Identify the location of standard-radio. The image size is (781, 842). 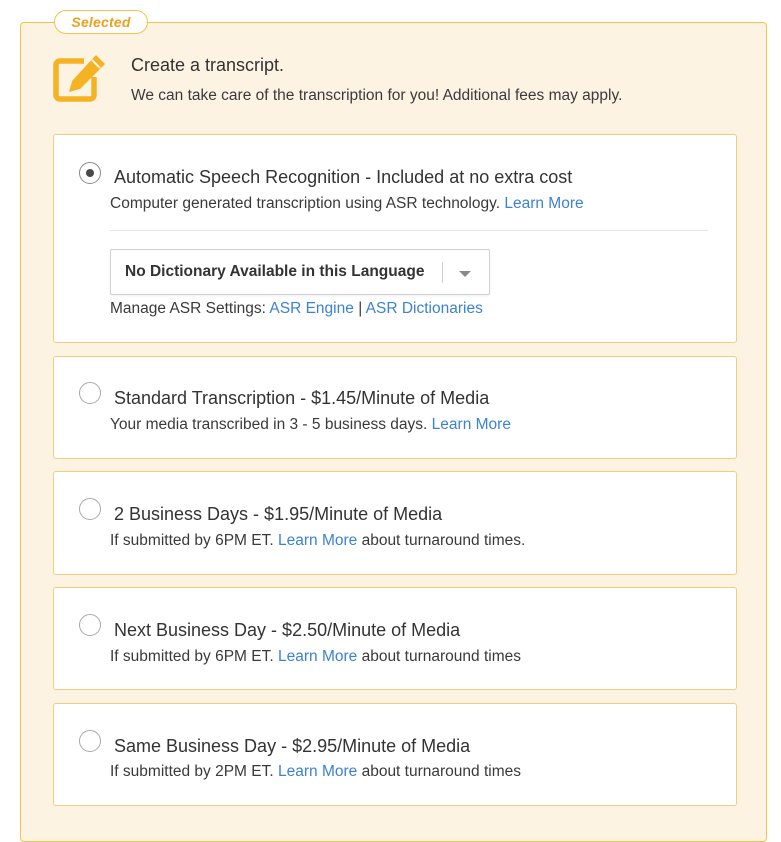
(90, 393).